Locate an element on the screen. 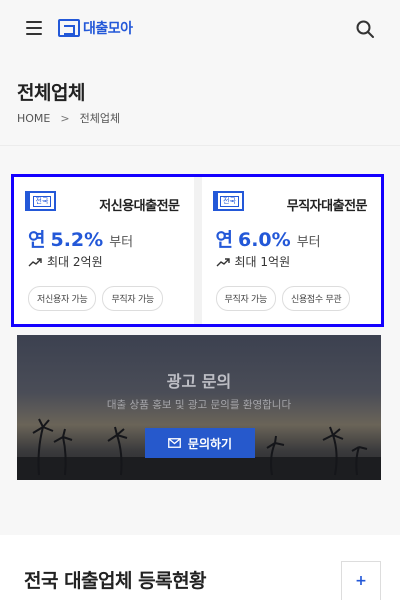 Image resolution: width=400 pixels, height=600 pixels. lender-name: 무직자대출전문 is located at coordinates (327, 206).